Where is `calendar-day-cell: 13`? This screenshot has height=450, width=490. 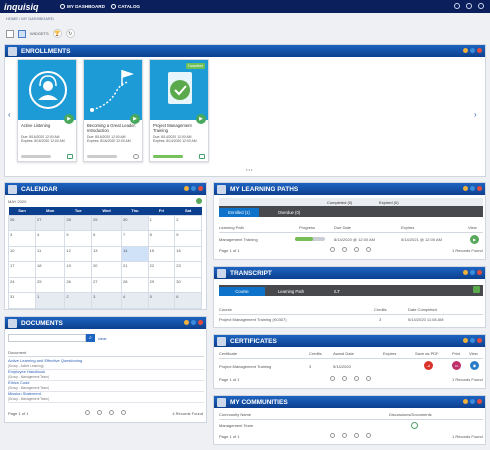 calendar-day-cell: 13 is located at coordinates (106, 254).